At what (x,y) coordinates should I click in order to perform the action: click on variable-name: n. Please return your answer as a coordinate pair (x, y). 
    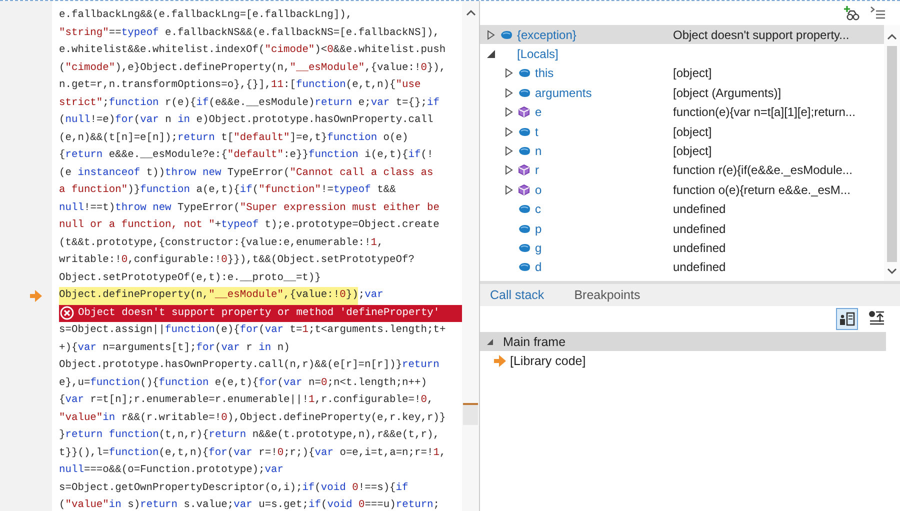
    Looking at the image, I should click on (538, 151).